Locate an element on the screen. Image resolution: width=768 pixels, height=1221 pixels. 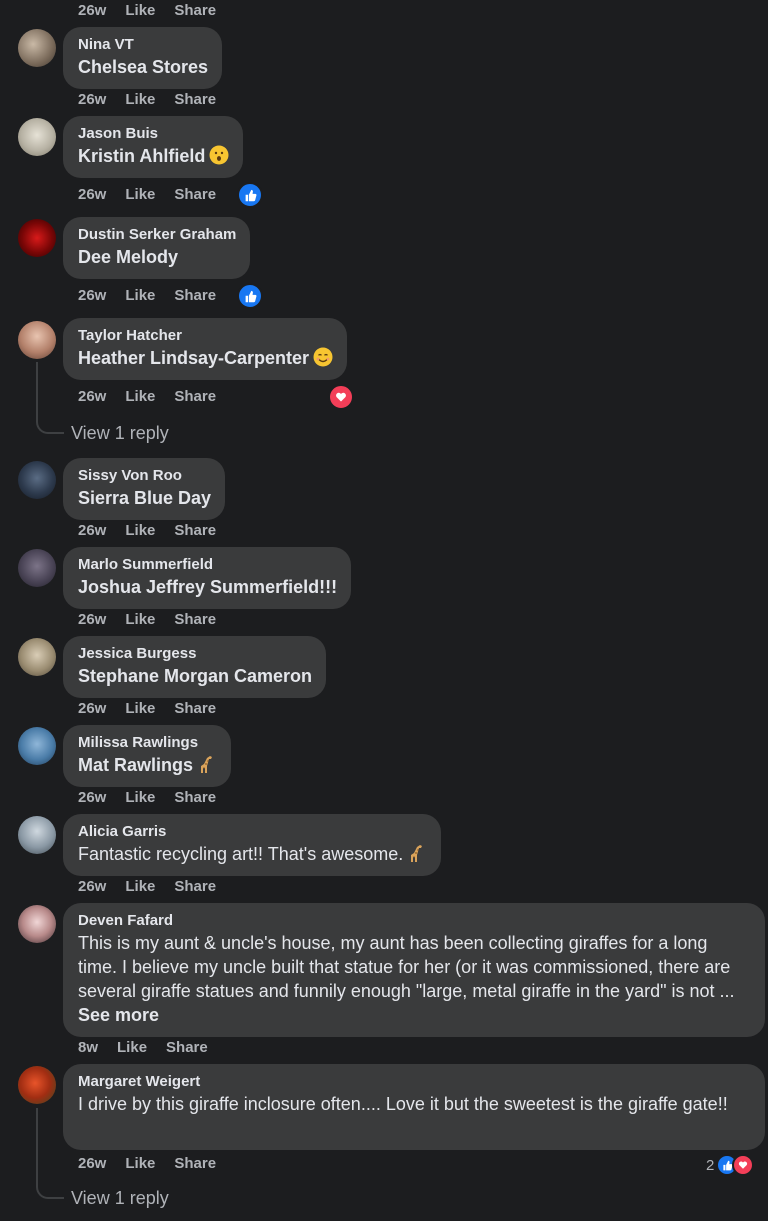
comment-text-content: Heather Lindsay-Carpenter is located at coordinates (193, 358).